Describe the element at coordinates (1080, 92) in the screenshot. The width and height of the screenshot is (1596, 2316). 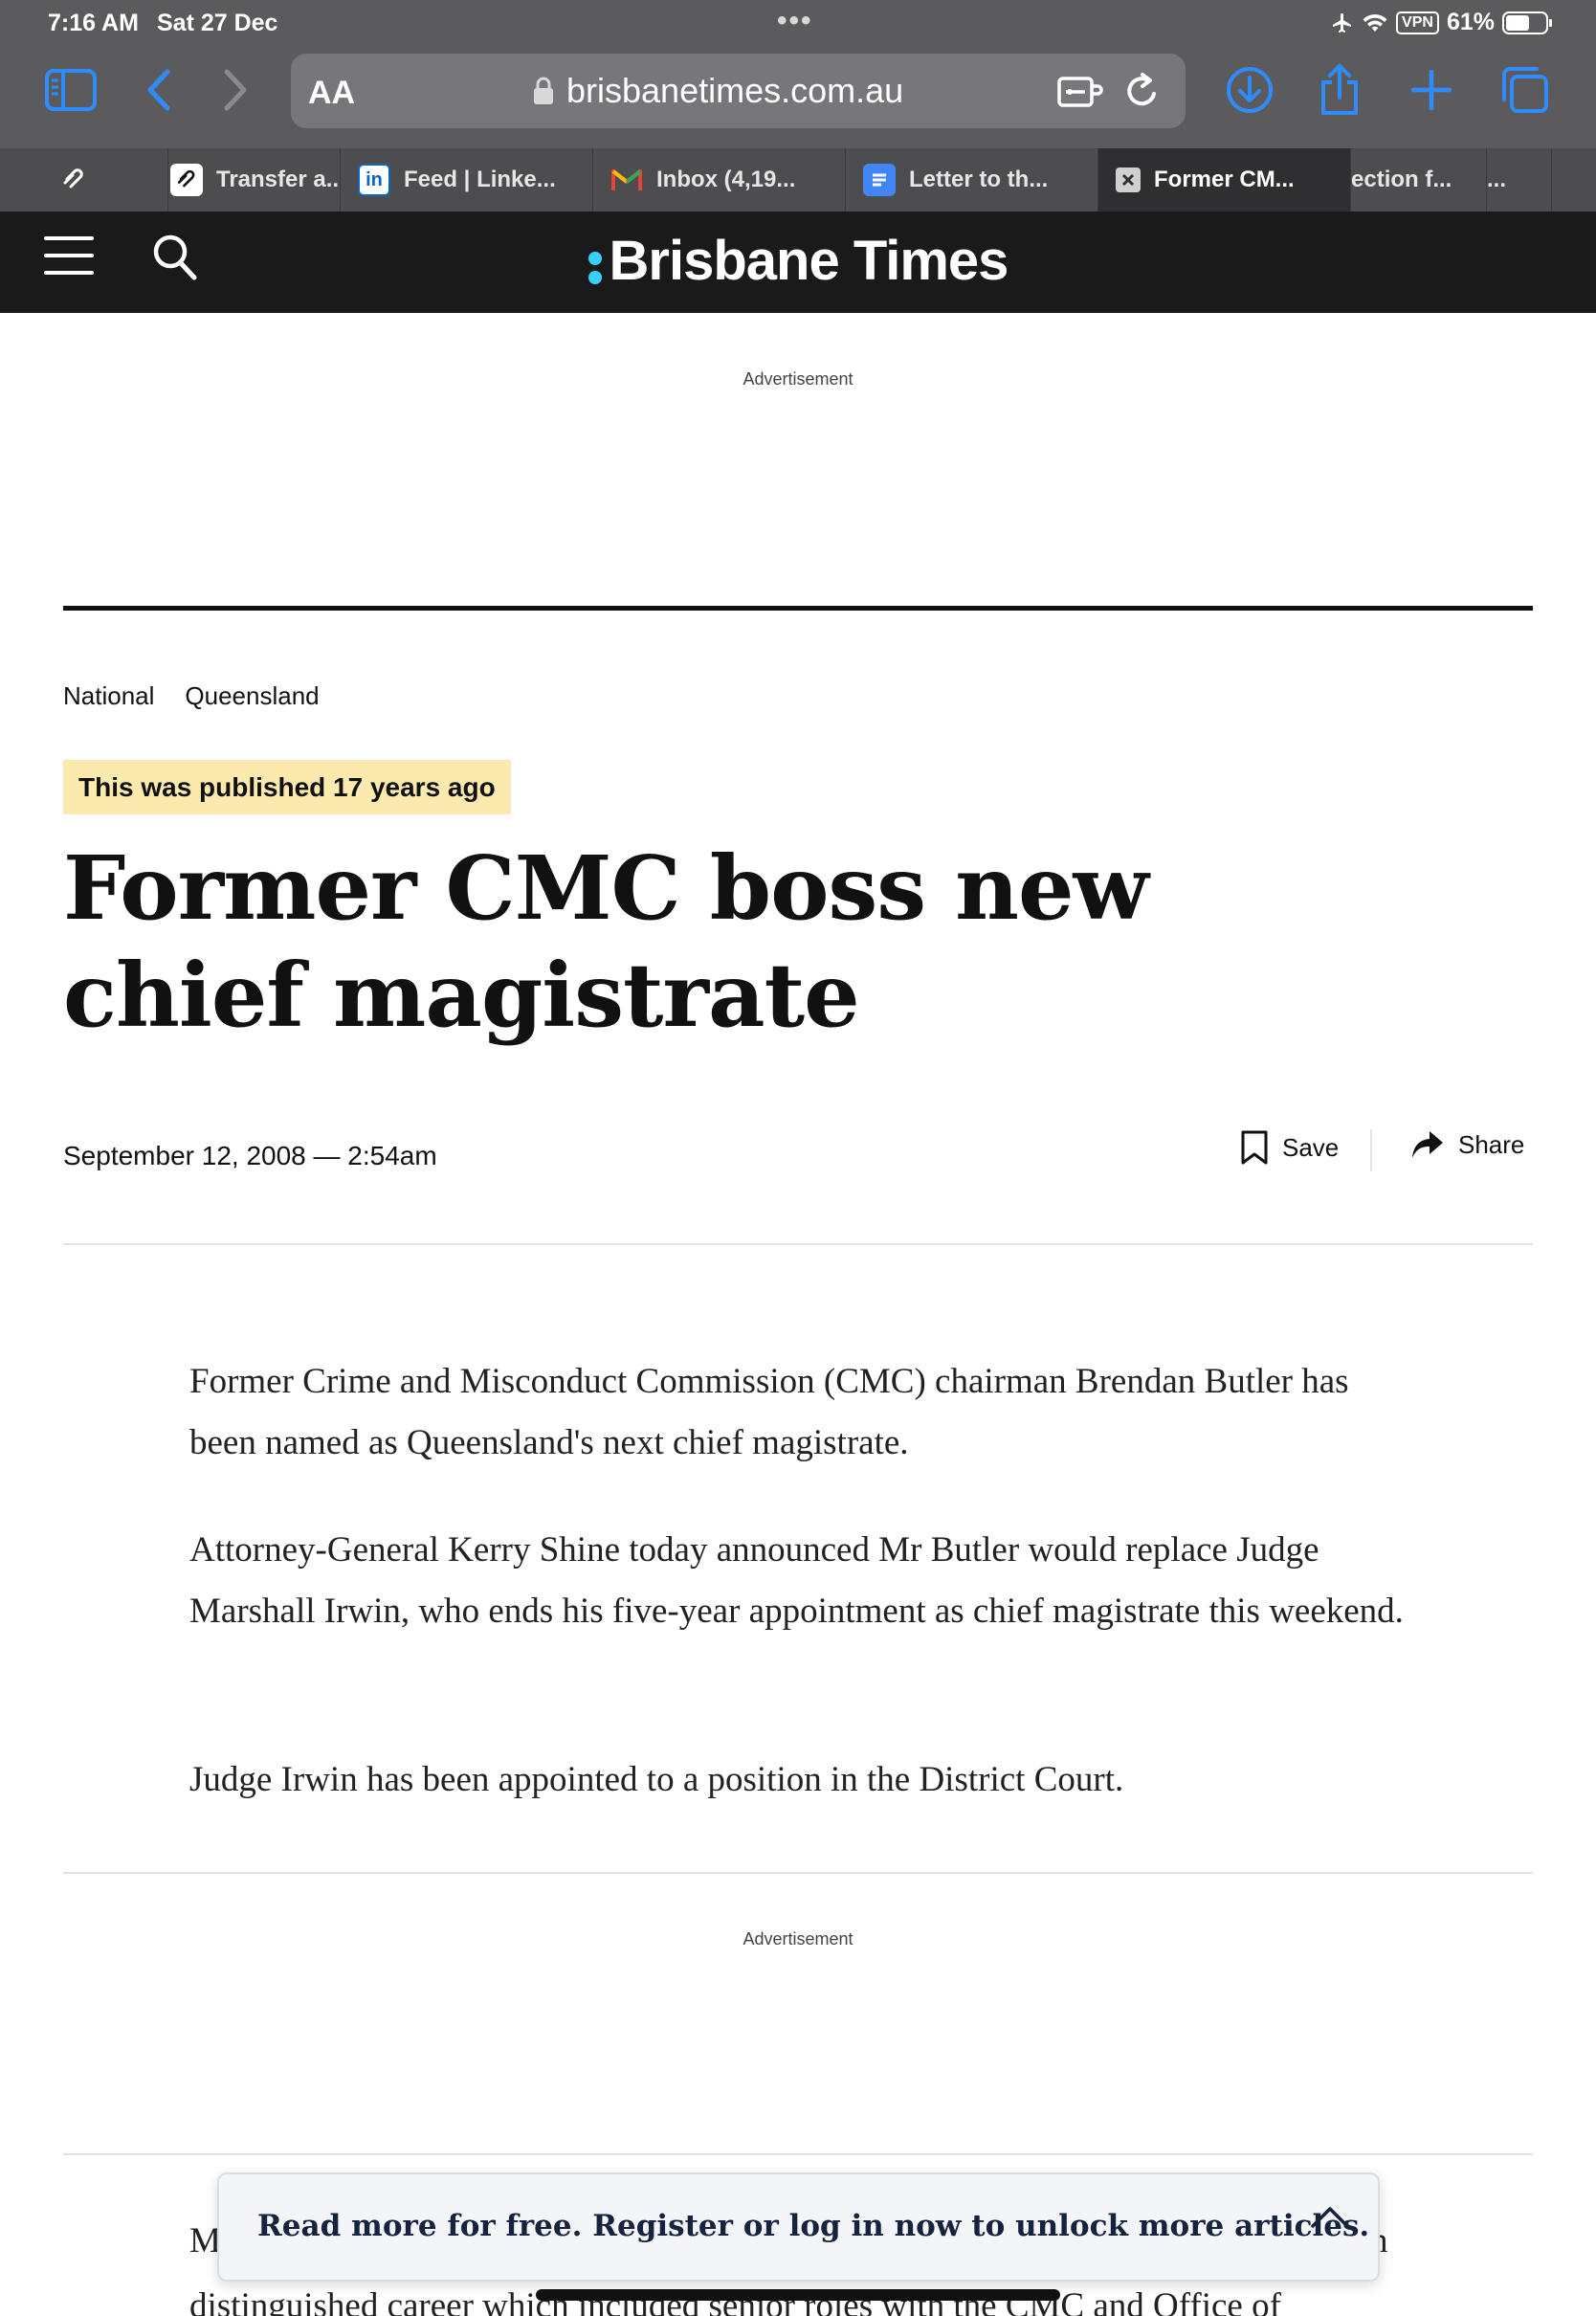
I see `extensions-icon` at that location.